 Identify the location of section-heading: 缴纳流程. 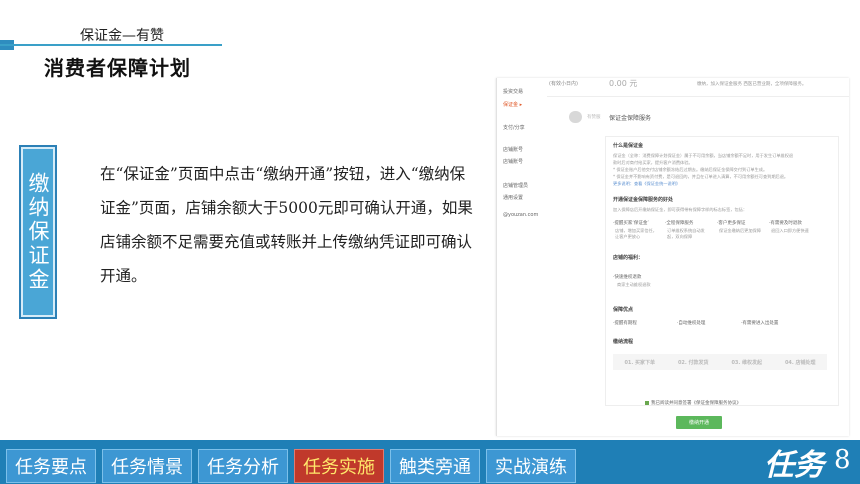
(623, 342).